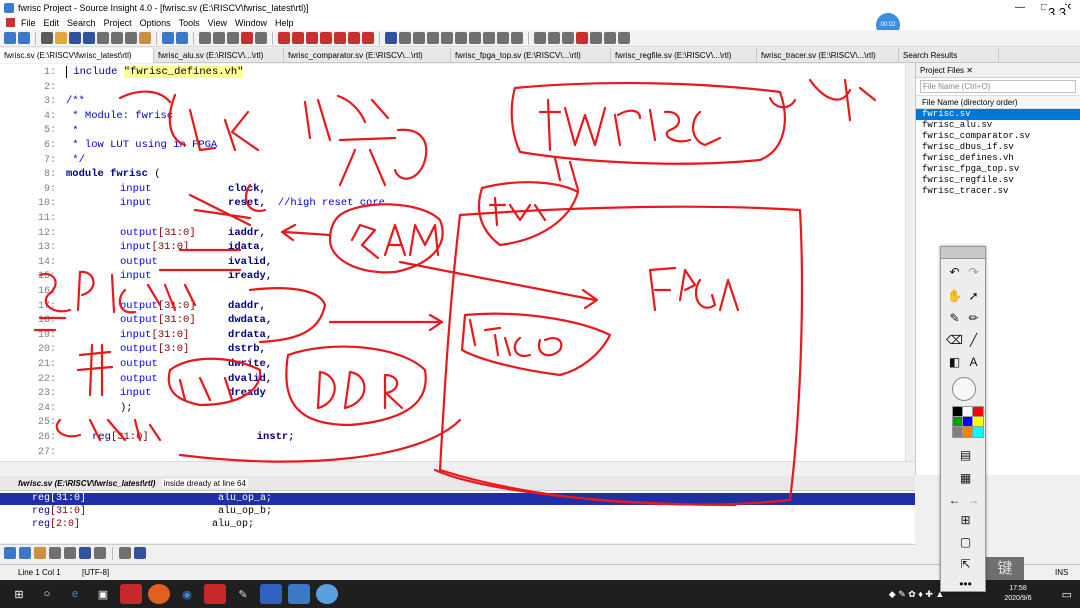  I want to click on menu-file: File, so click(28, 23).